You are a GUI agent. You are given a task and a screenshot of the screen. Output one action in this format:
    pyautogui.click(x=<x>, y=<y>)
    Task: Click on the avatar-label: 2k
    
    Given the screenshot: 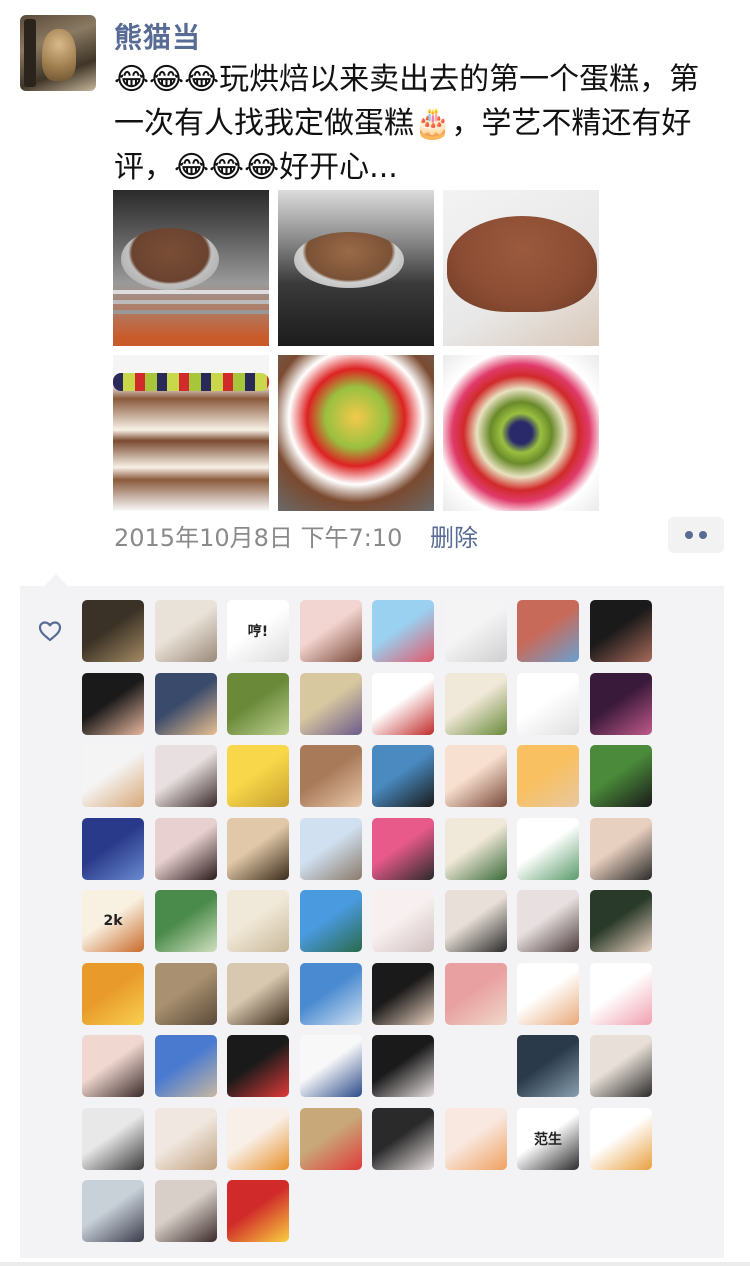 What is the action you would take?
    pyautogui.click(x=113, y=921)
    